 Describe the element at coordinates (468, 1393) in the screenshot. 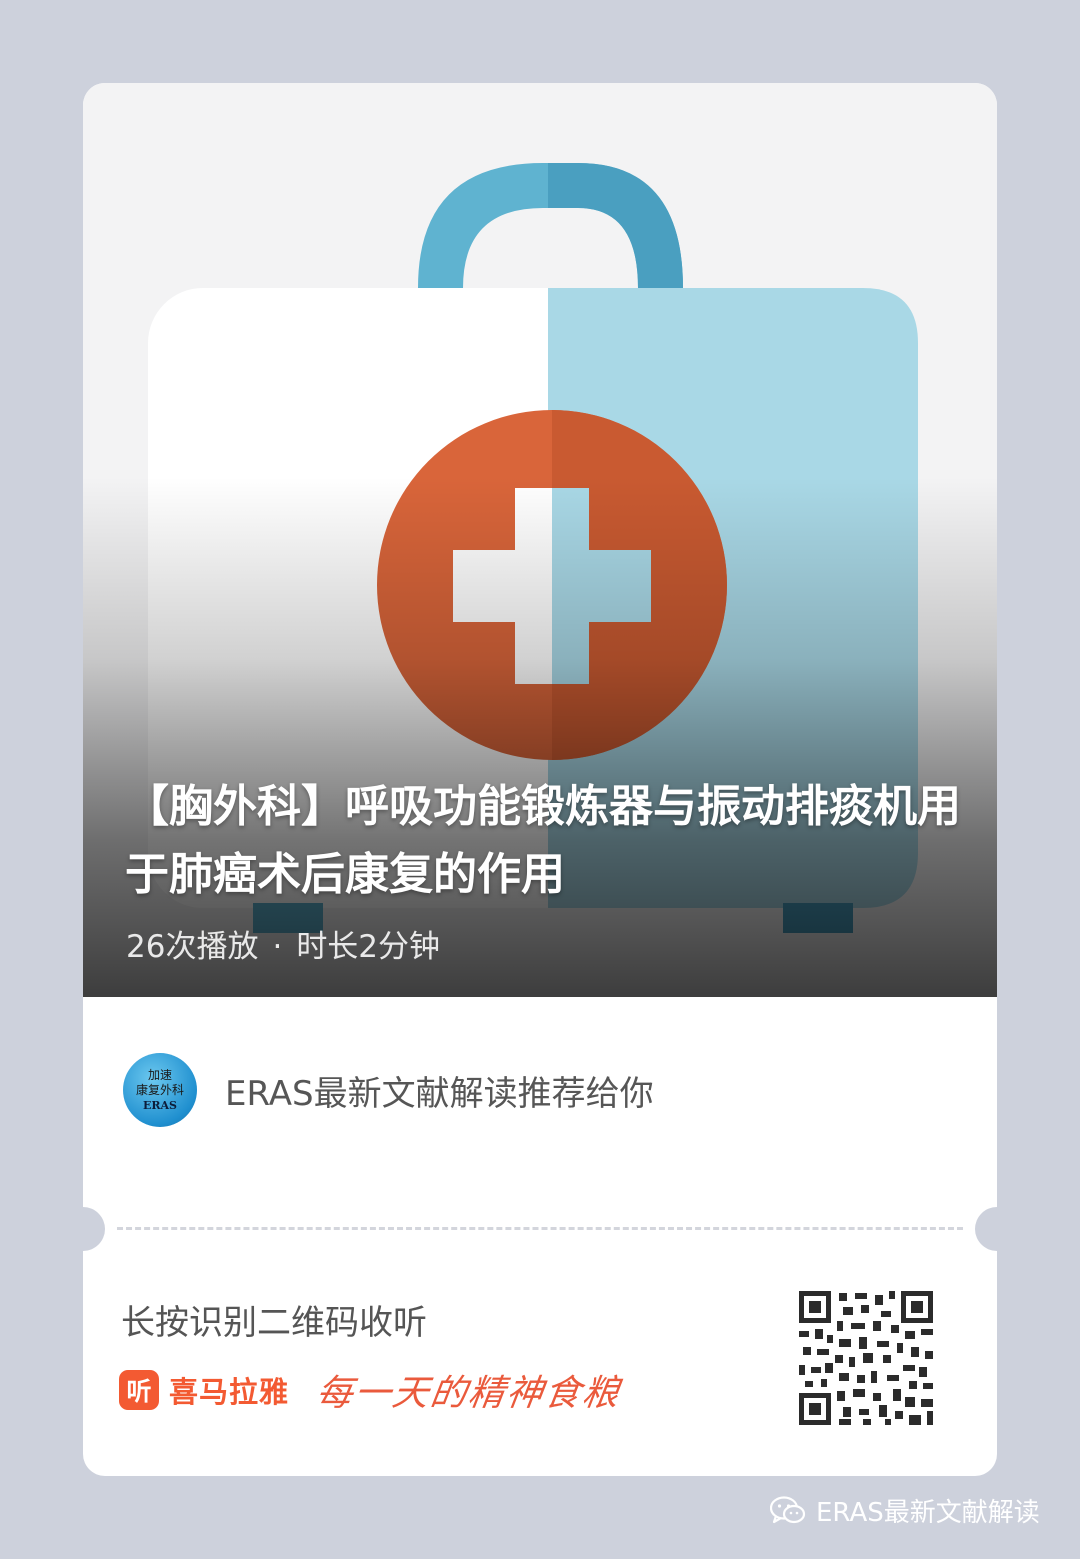

I see `brand-slogan: 每一天的精神食粮` at that location.